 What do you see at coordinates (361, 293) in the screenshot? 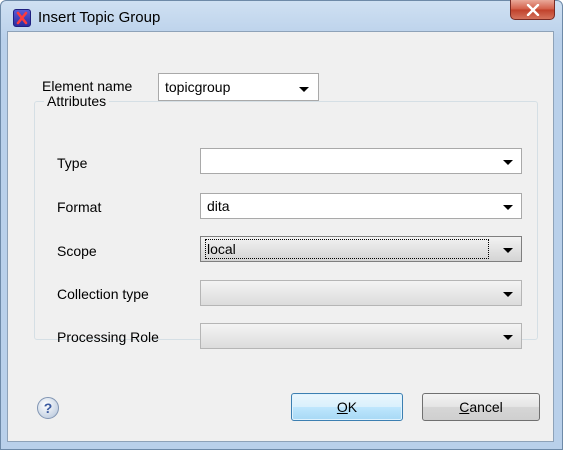
I see `collection-type-combo` at bounding box center [361, 293].